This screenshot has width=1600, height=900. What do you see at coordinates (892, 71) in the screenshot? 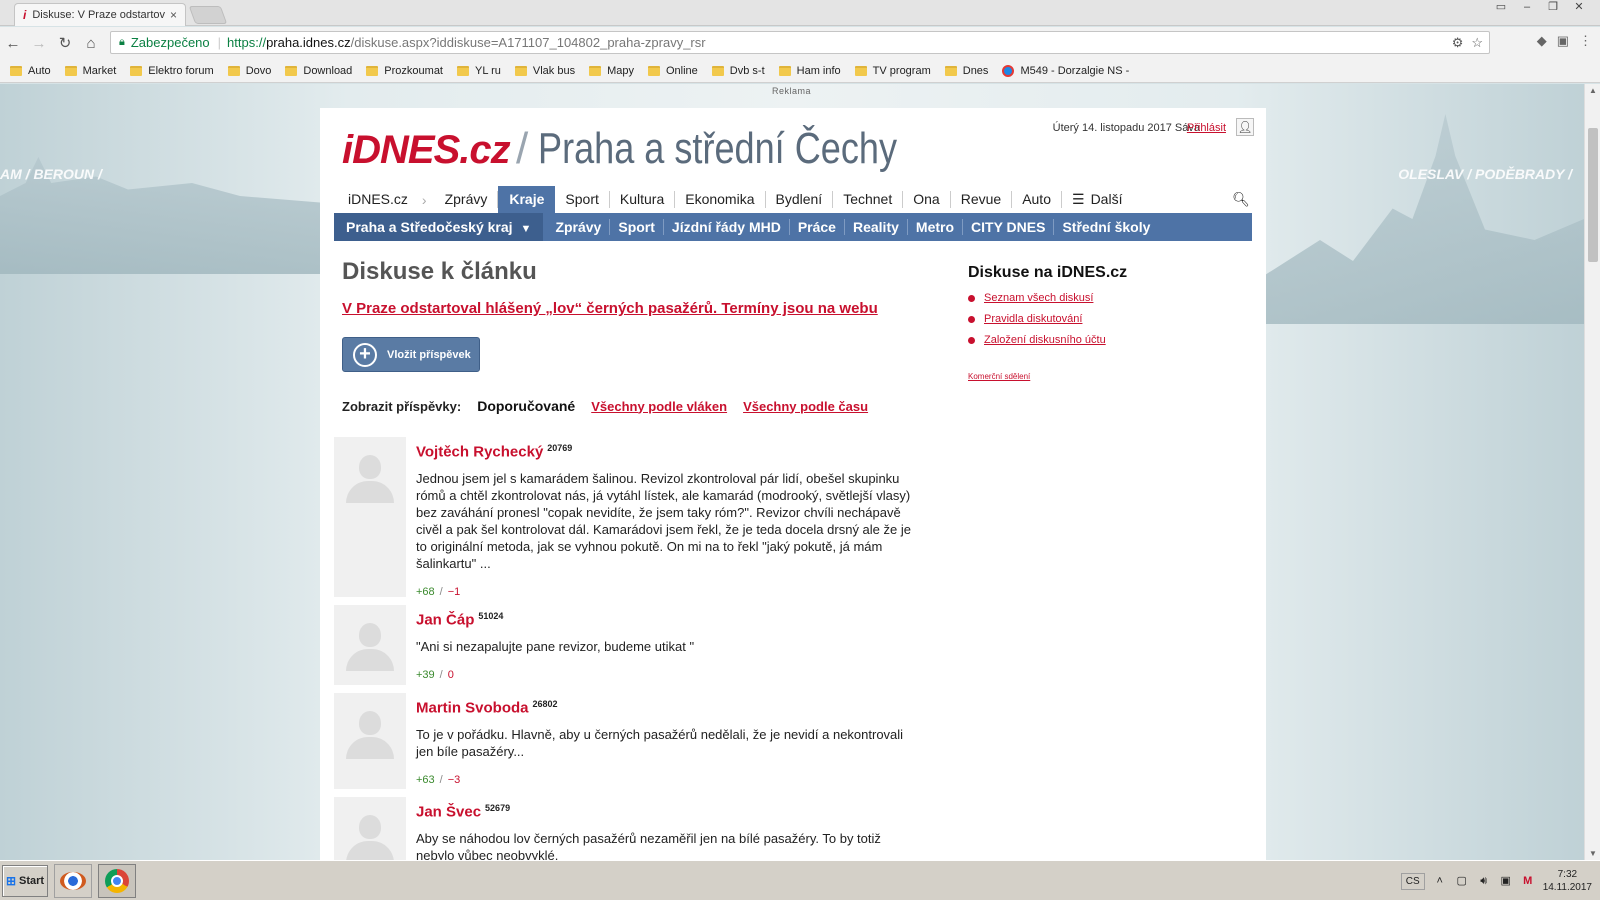
I see `bookmark-item: TV program` at bounding box center [892, 71].